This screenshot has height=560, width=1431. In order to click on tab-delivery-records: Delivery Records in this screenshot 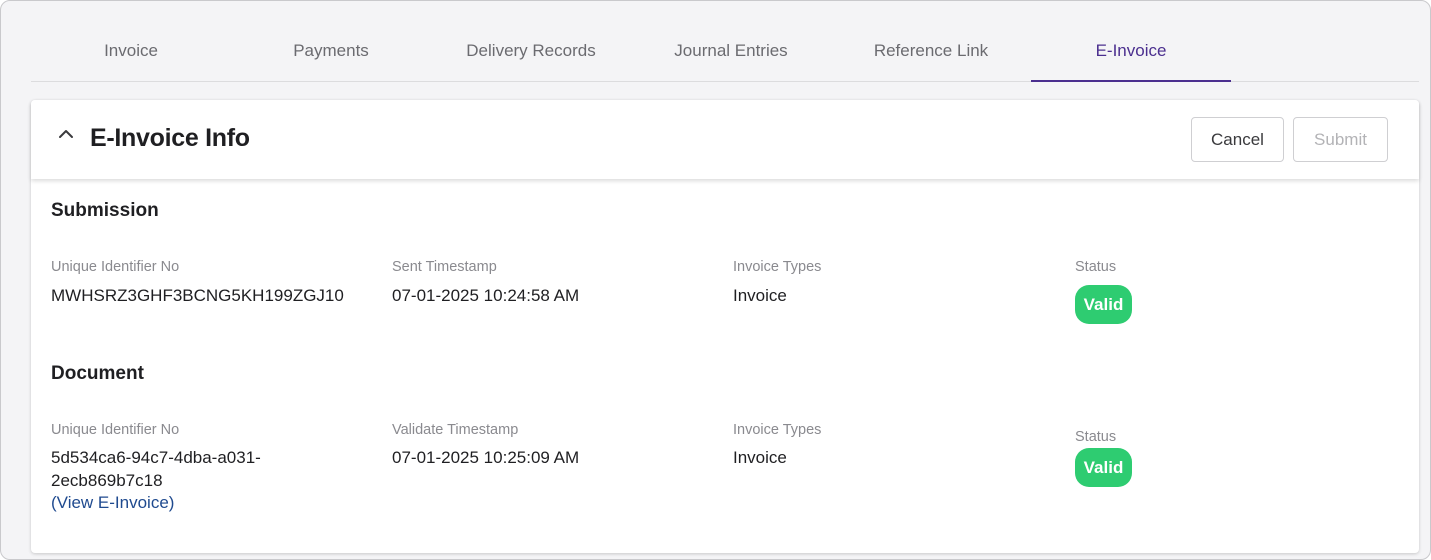, I will do `click(531, 51)`.